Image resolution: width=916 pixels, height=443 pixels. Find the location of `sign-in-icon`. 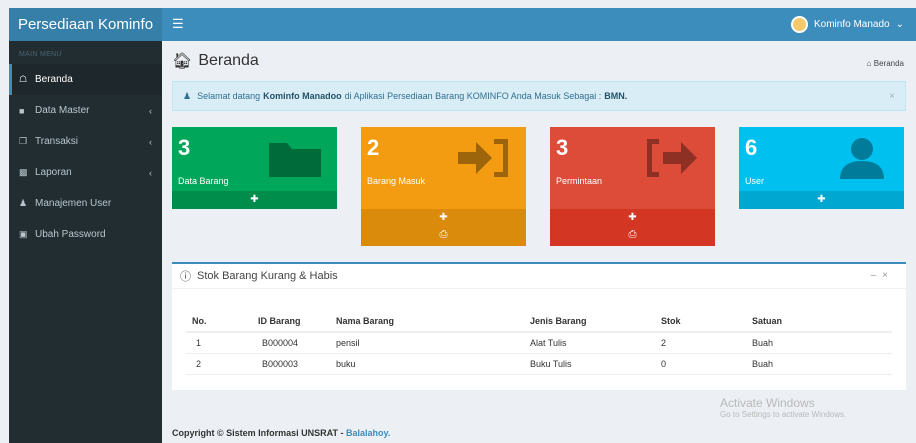

sign-in-icon is located at coordinates (483, 158).